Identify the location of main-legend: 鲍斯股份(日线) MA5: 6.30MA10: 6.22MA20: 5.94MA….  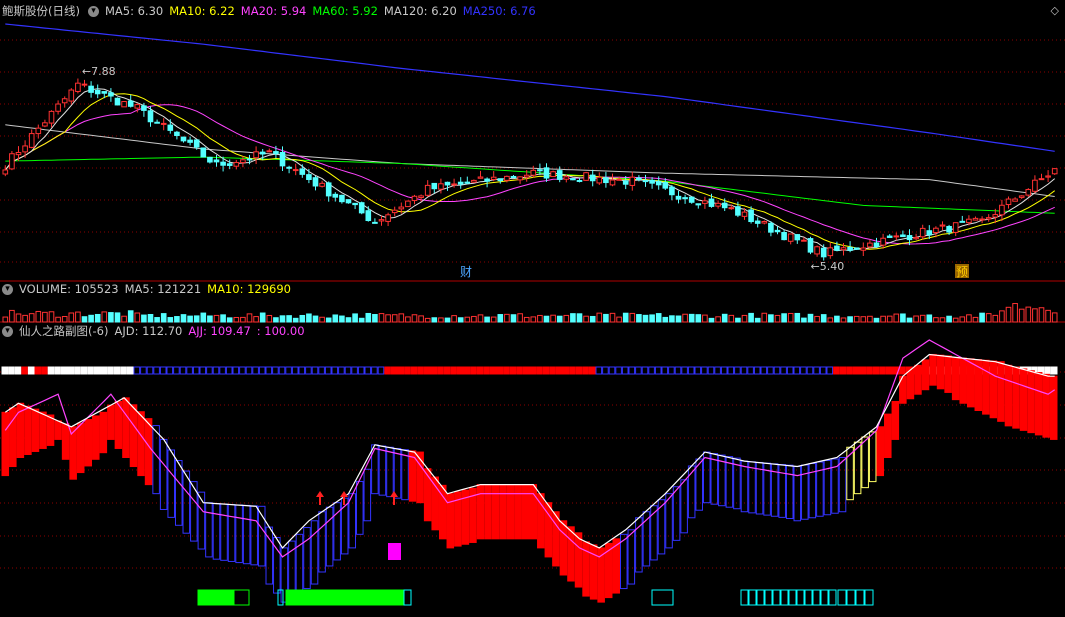
(274, 11).